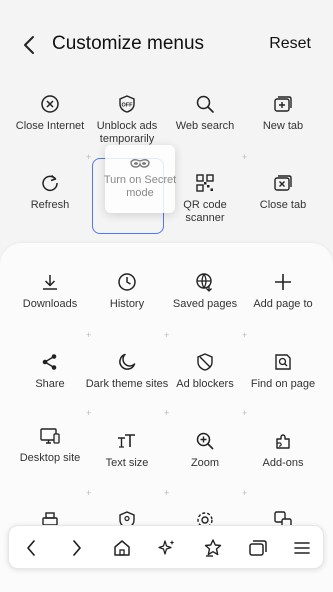  What do you see at coordinates (290, 44) in the screenshot?
I see `reset-button: Reset` at bounding box center [290, 44].